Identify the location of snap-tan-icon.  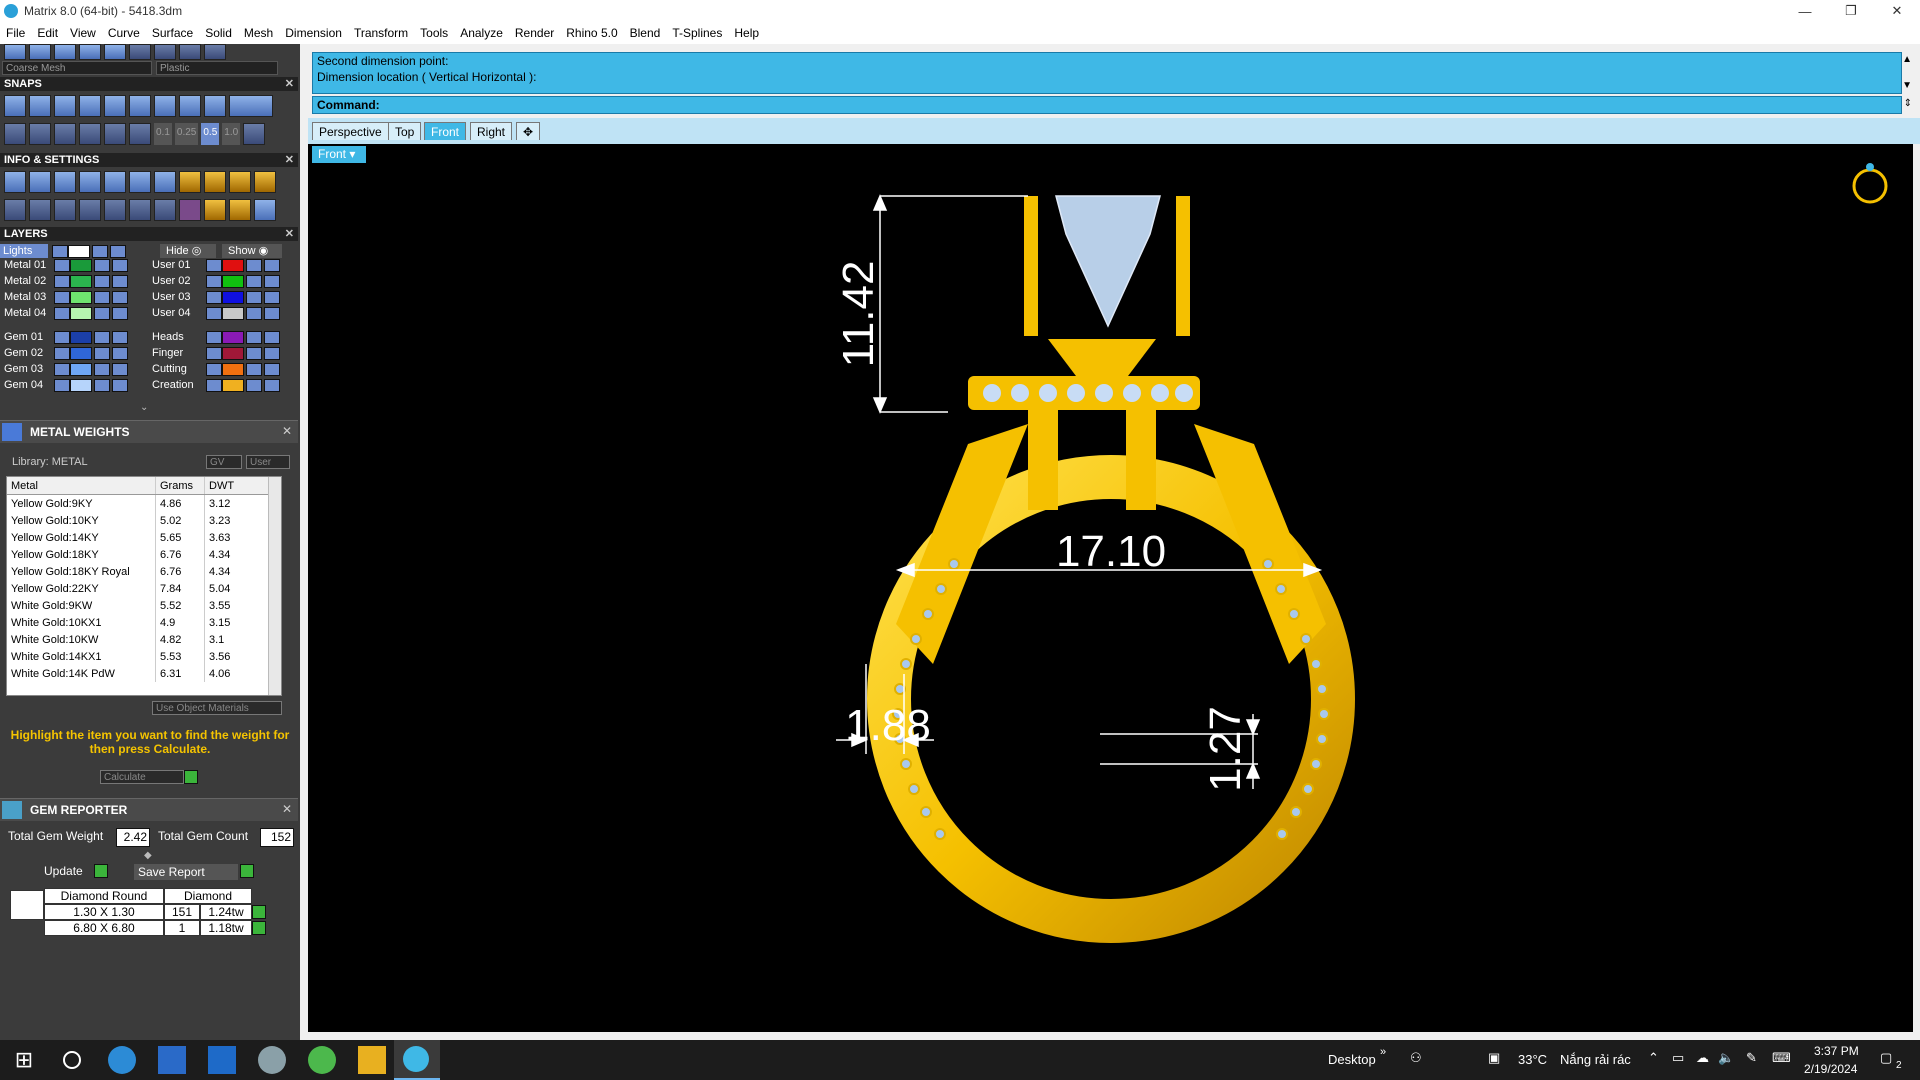
(190, 106).